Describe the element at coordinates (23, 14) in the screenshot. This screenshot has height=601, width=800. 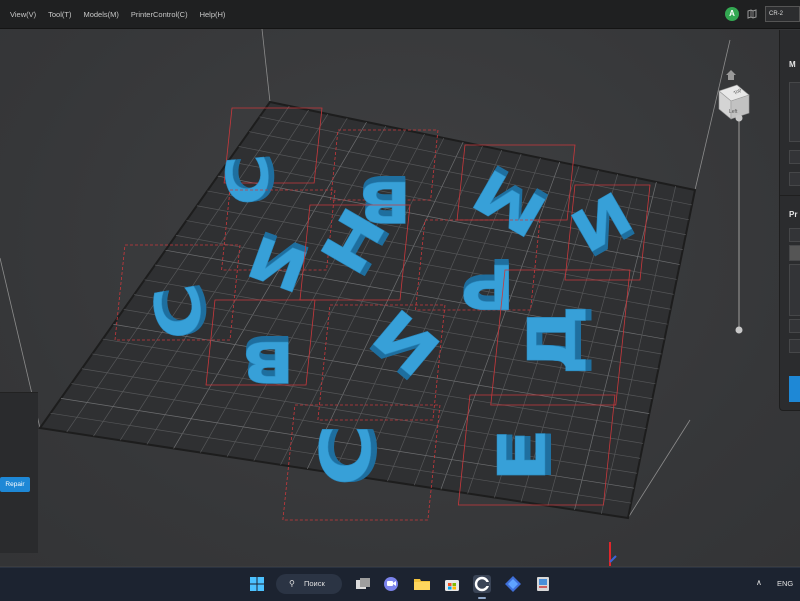
I see `menu-view: View(V)` at that location.